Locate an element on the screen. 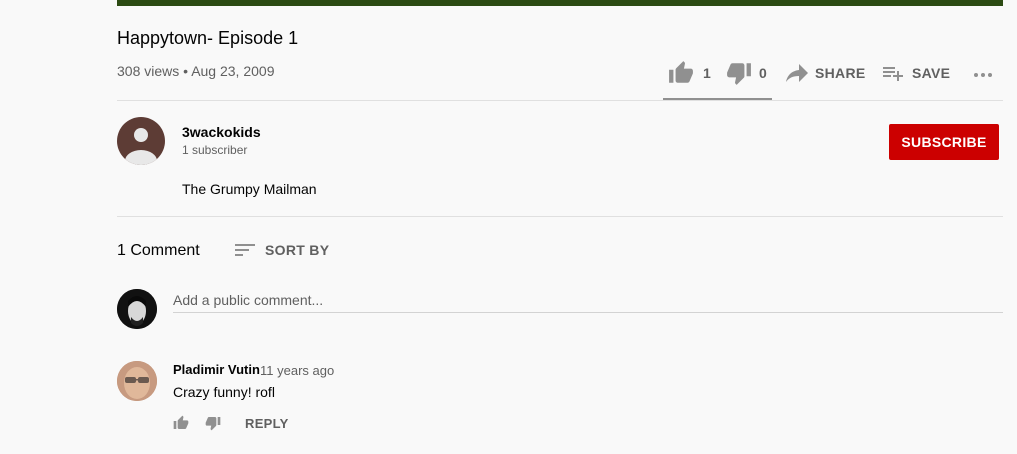  video-description: The Grumpy Mailman is located at coordinates (249, 189).